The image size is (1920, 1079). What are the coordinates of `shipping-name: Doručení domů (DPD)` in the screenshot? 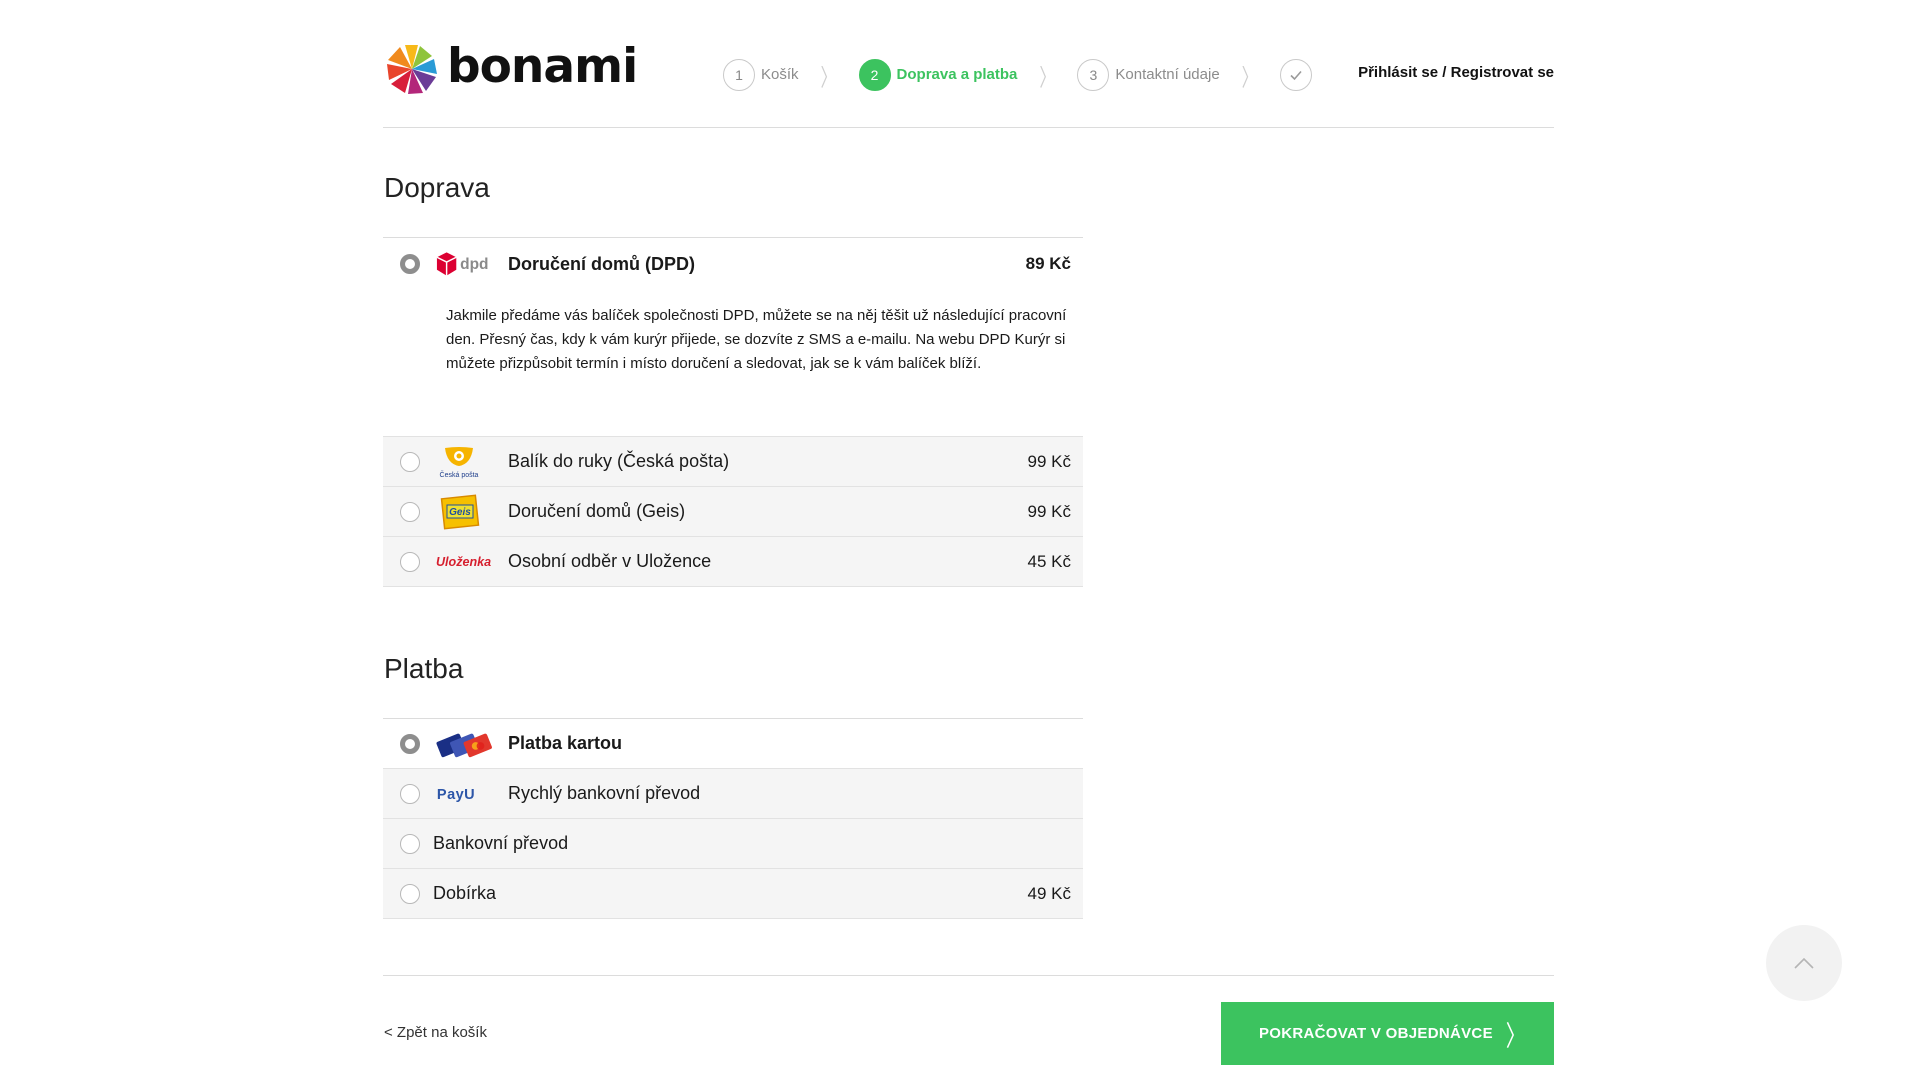 It's located at (601, 263).